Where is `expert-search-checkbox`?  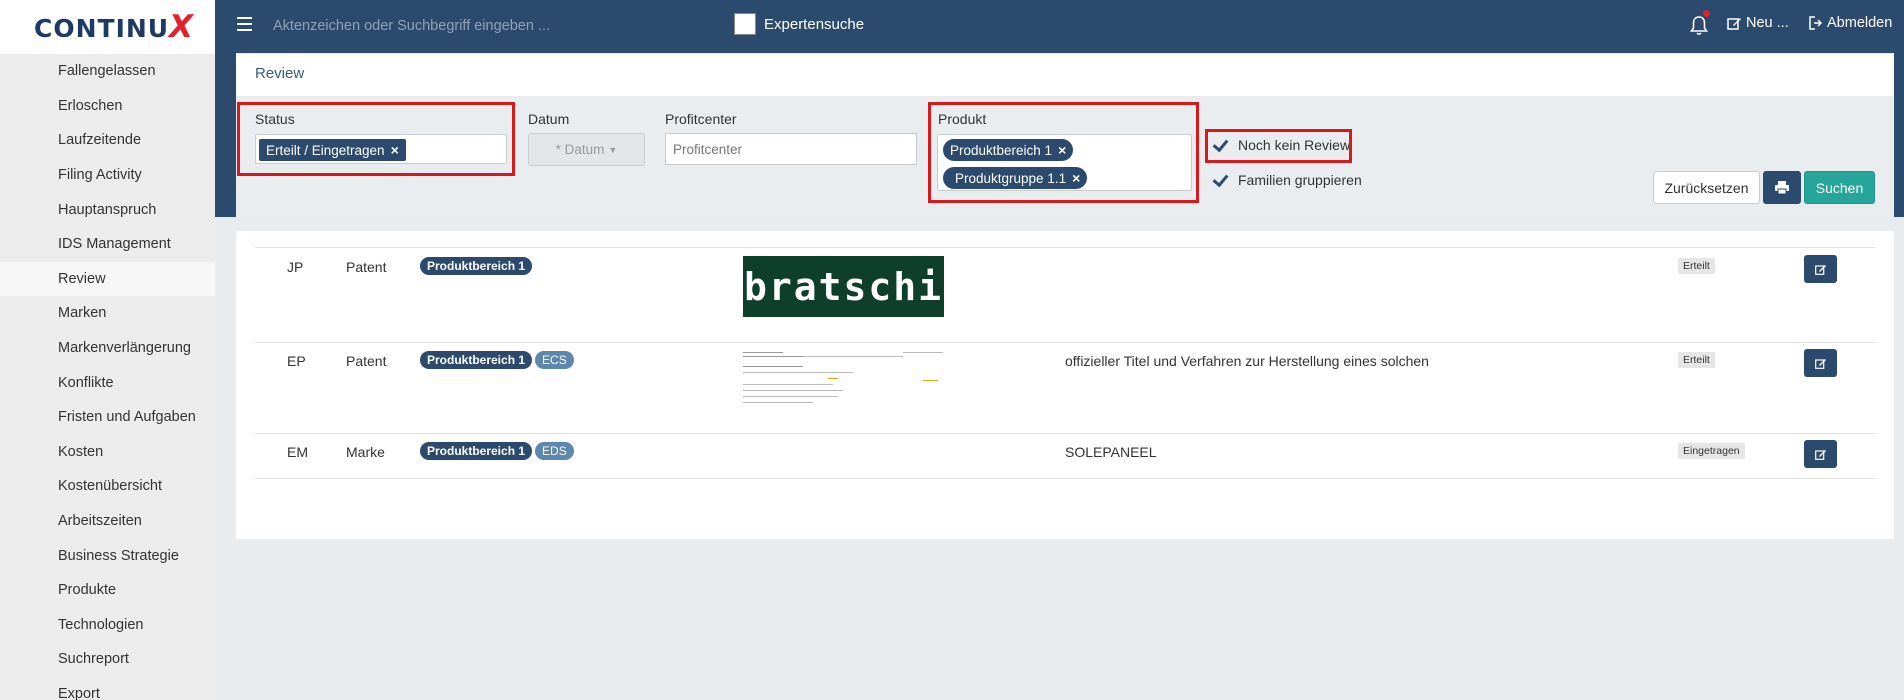
expert-search-checkbox is located at coordinates (745, 24).